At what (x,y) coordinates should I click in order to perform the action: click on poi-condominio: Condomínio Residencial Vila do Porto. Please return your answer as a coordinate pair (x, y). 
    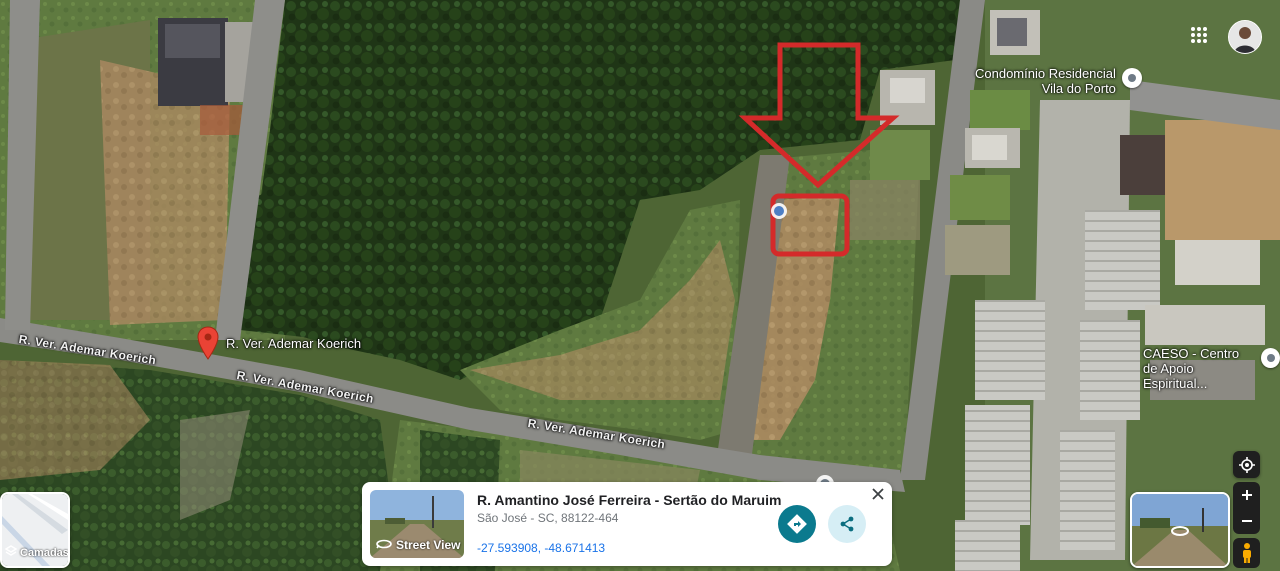
    Looking at the image, I should click on (1058, 81).